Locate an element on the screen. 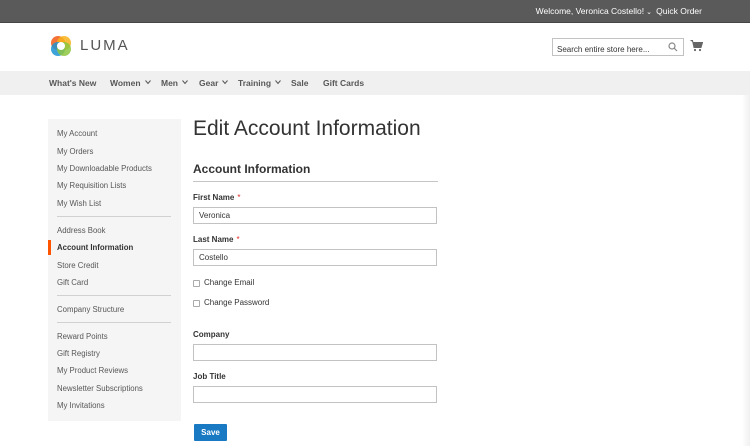 This screenshot has height=446, width=750. search-box is located at coordinates (618, 48).